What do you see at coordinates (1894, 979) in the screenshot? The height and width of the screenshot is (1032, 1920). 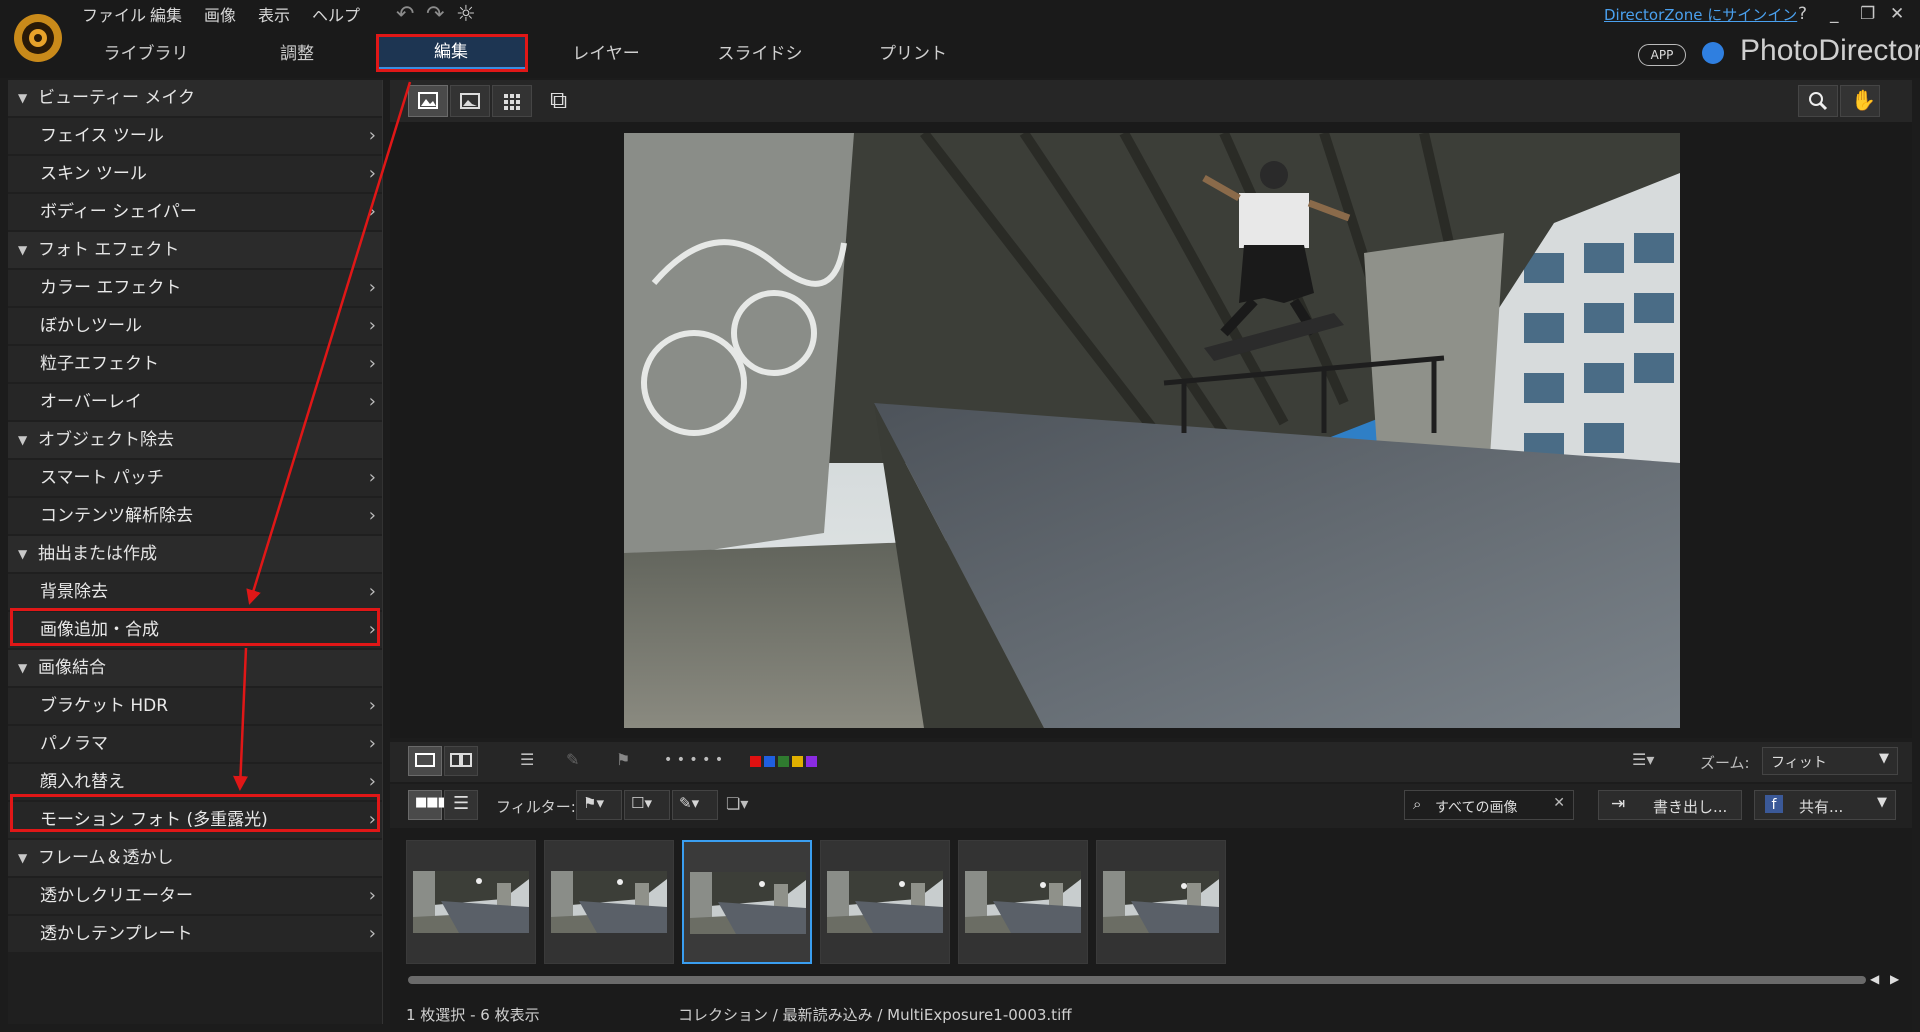 I see `scroll-right-icon: ▶` at bounding box center [1894, 979].